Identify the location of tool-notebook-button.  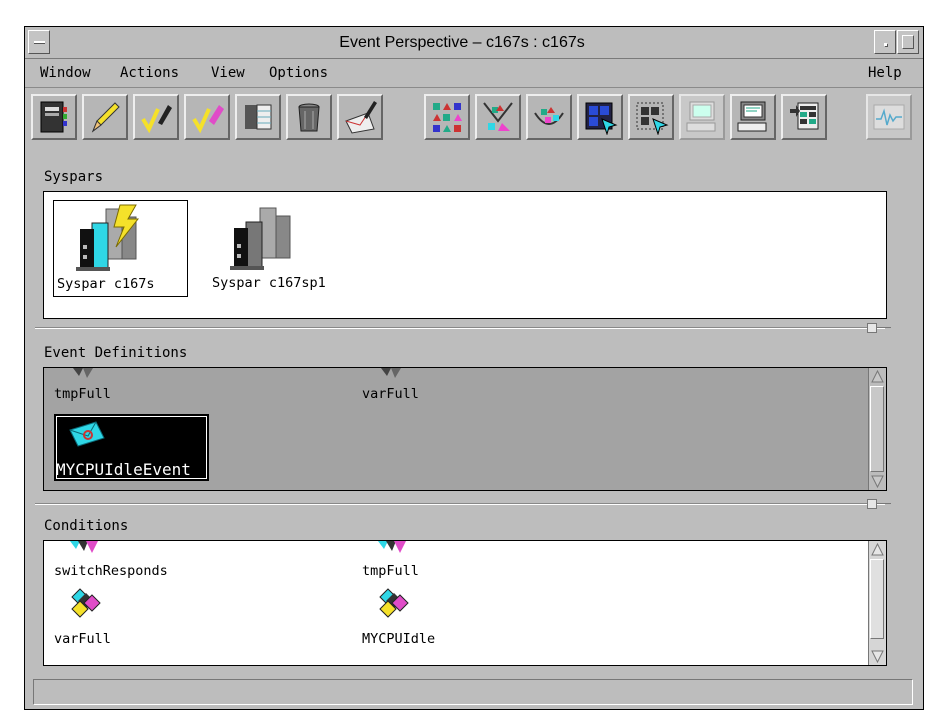
(54, 117).